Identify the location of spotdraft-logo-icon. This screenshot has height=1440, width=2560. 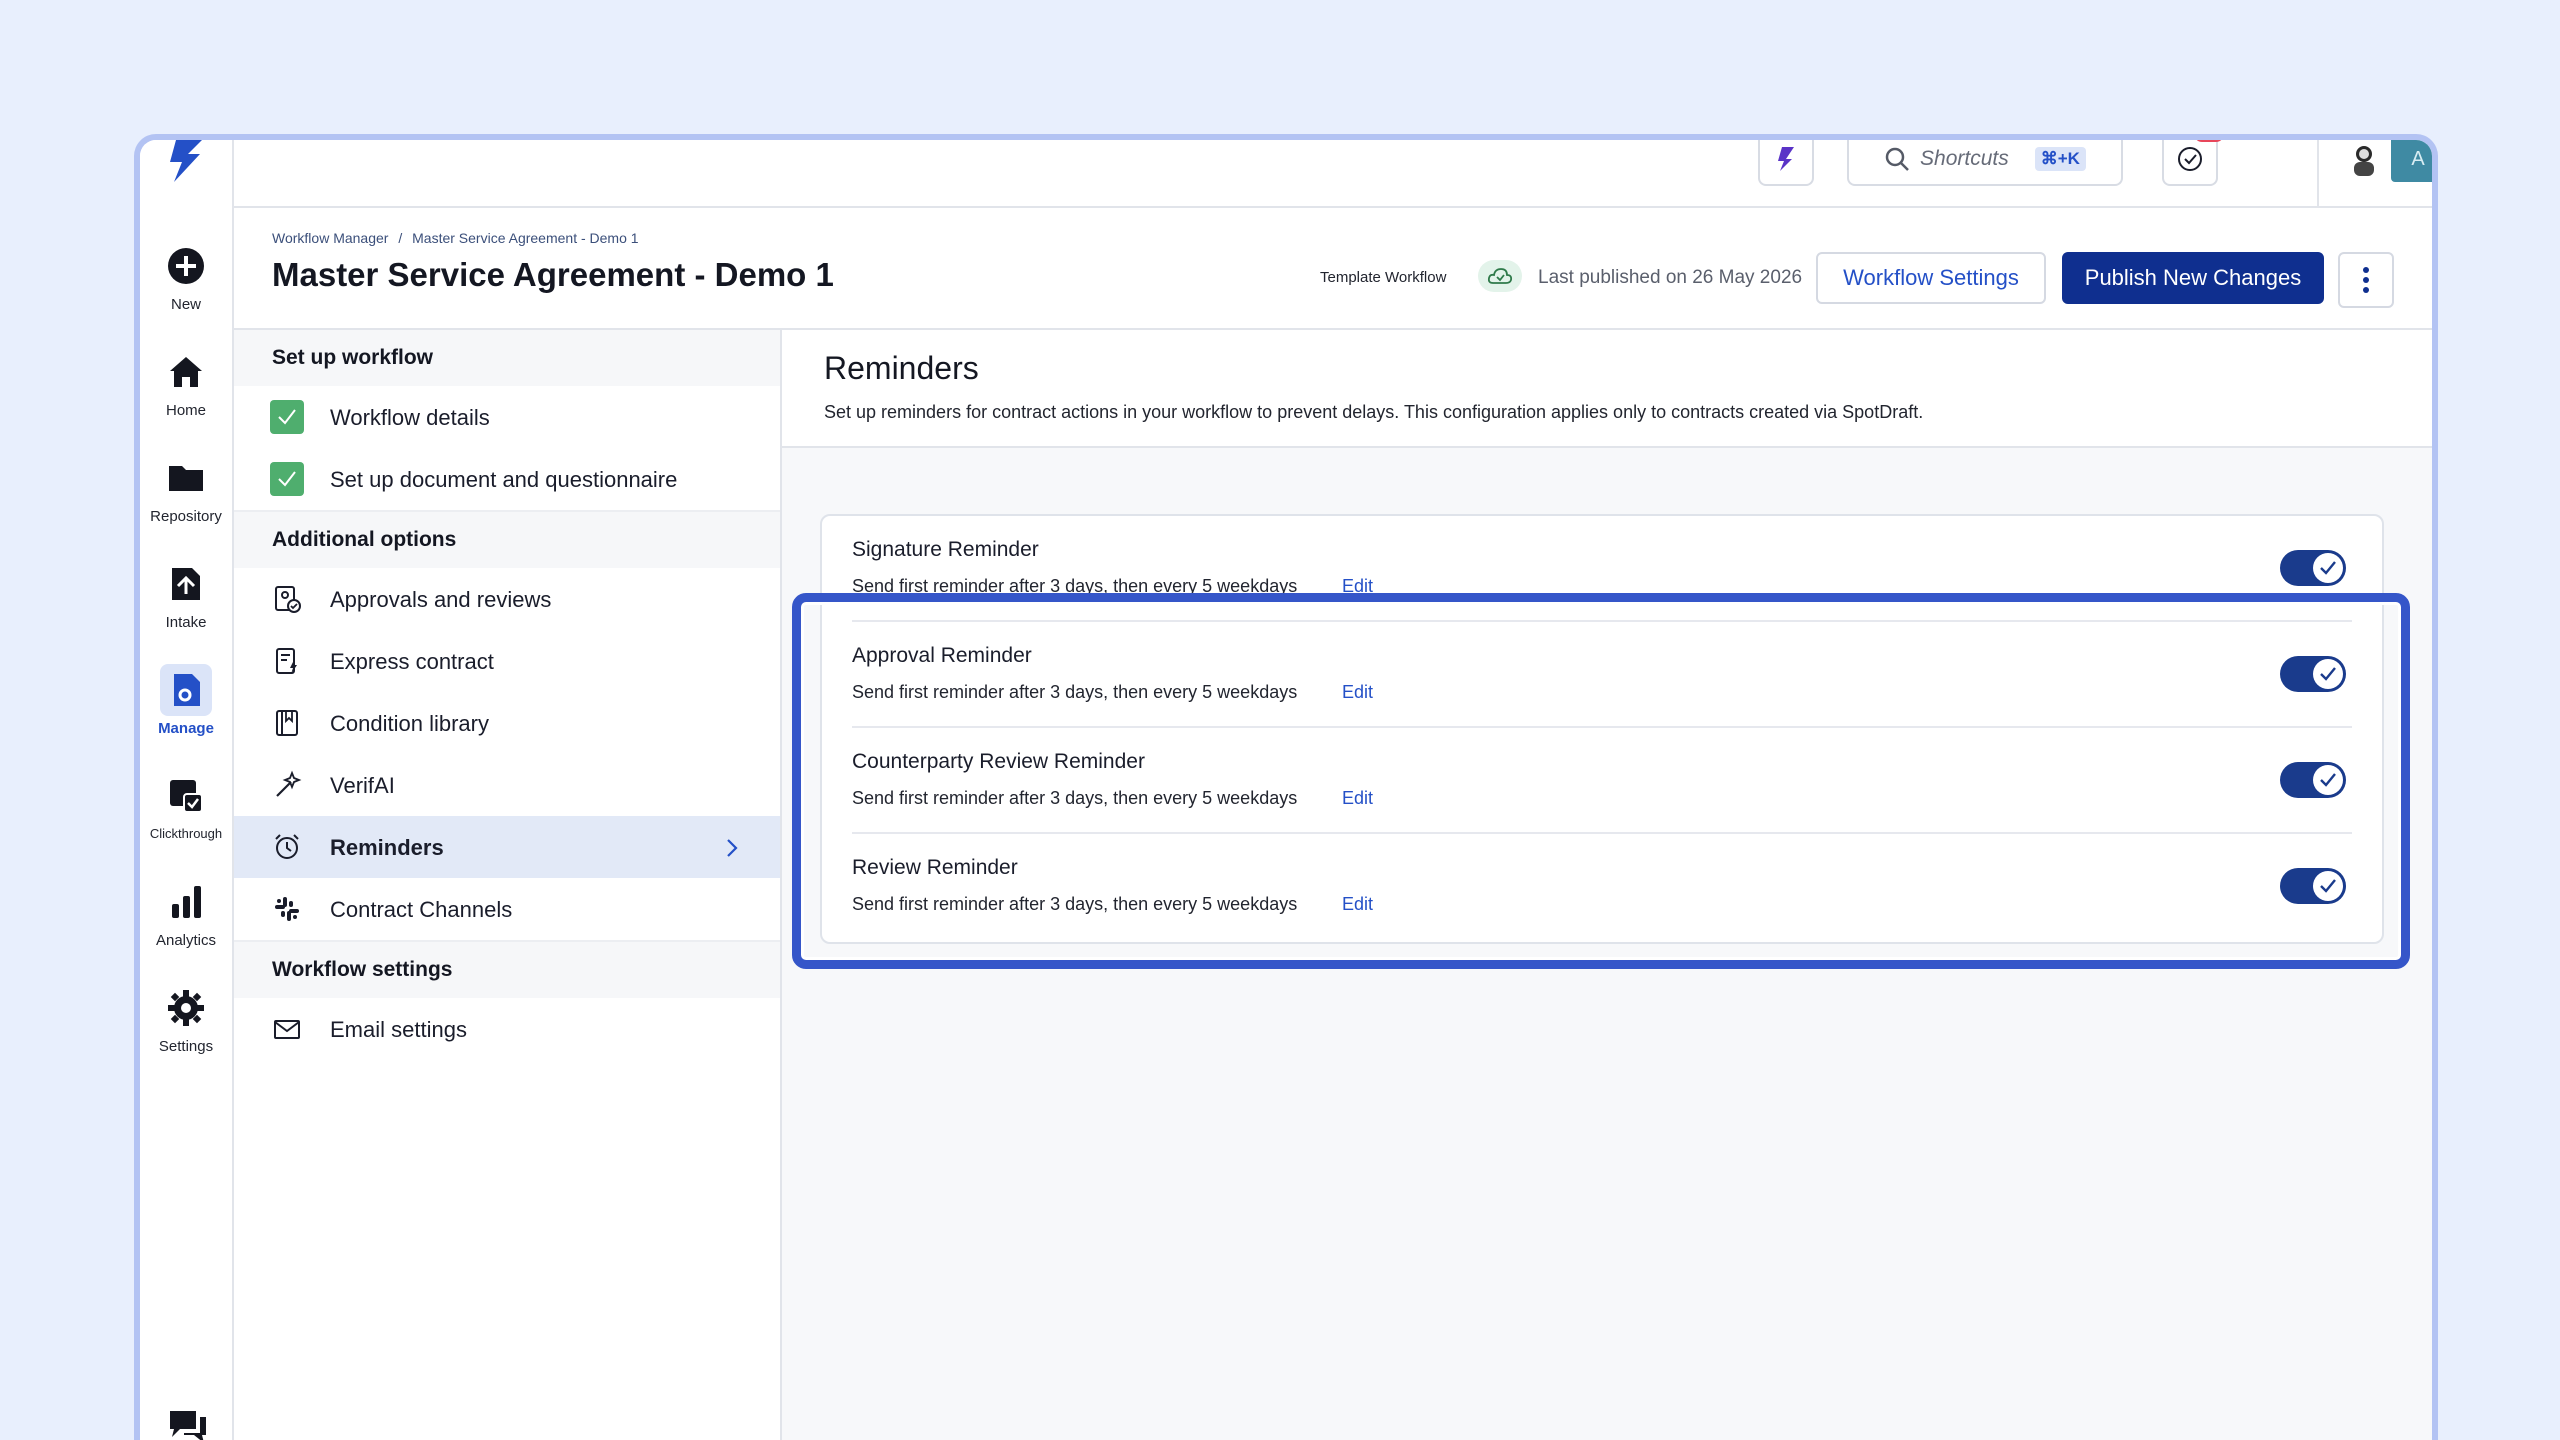
(186, 162).